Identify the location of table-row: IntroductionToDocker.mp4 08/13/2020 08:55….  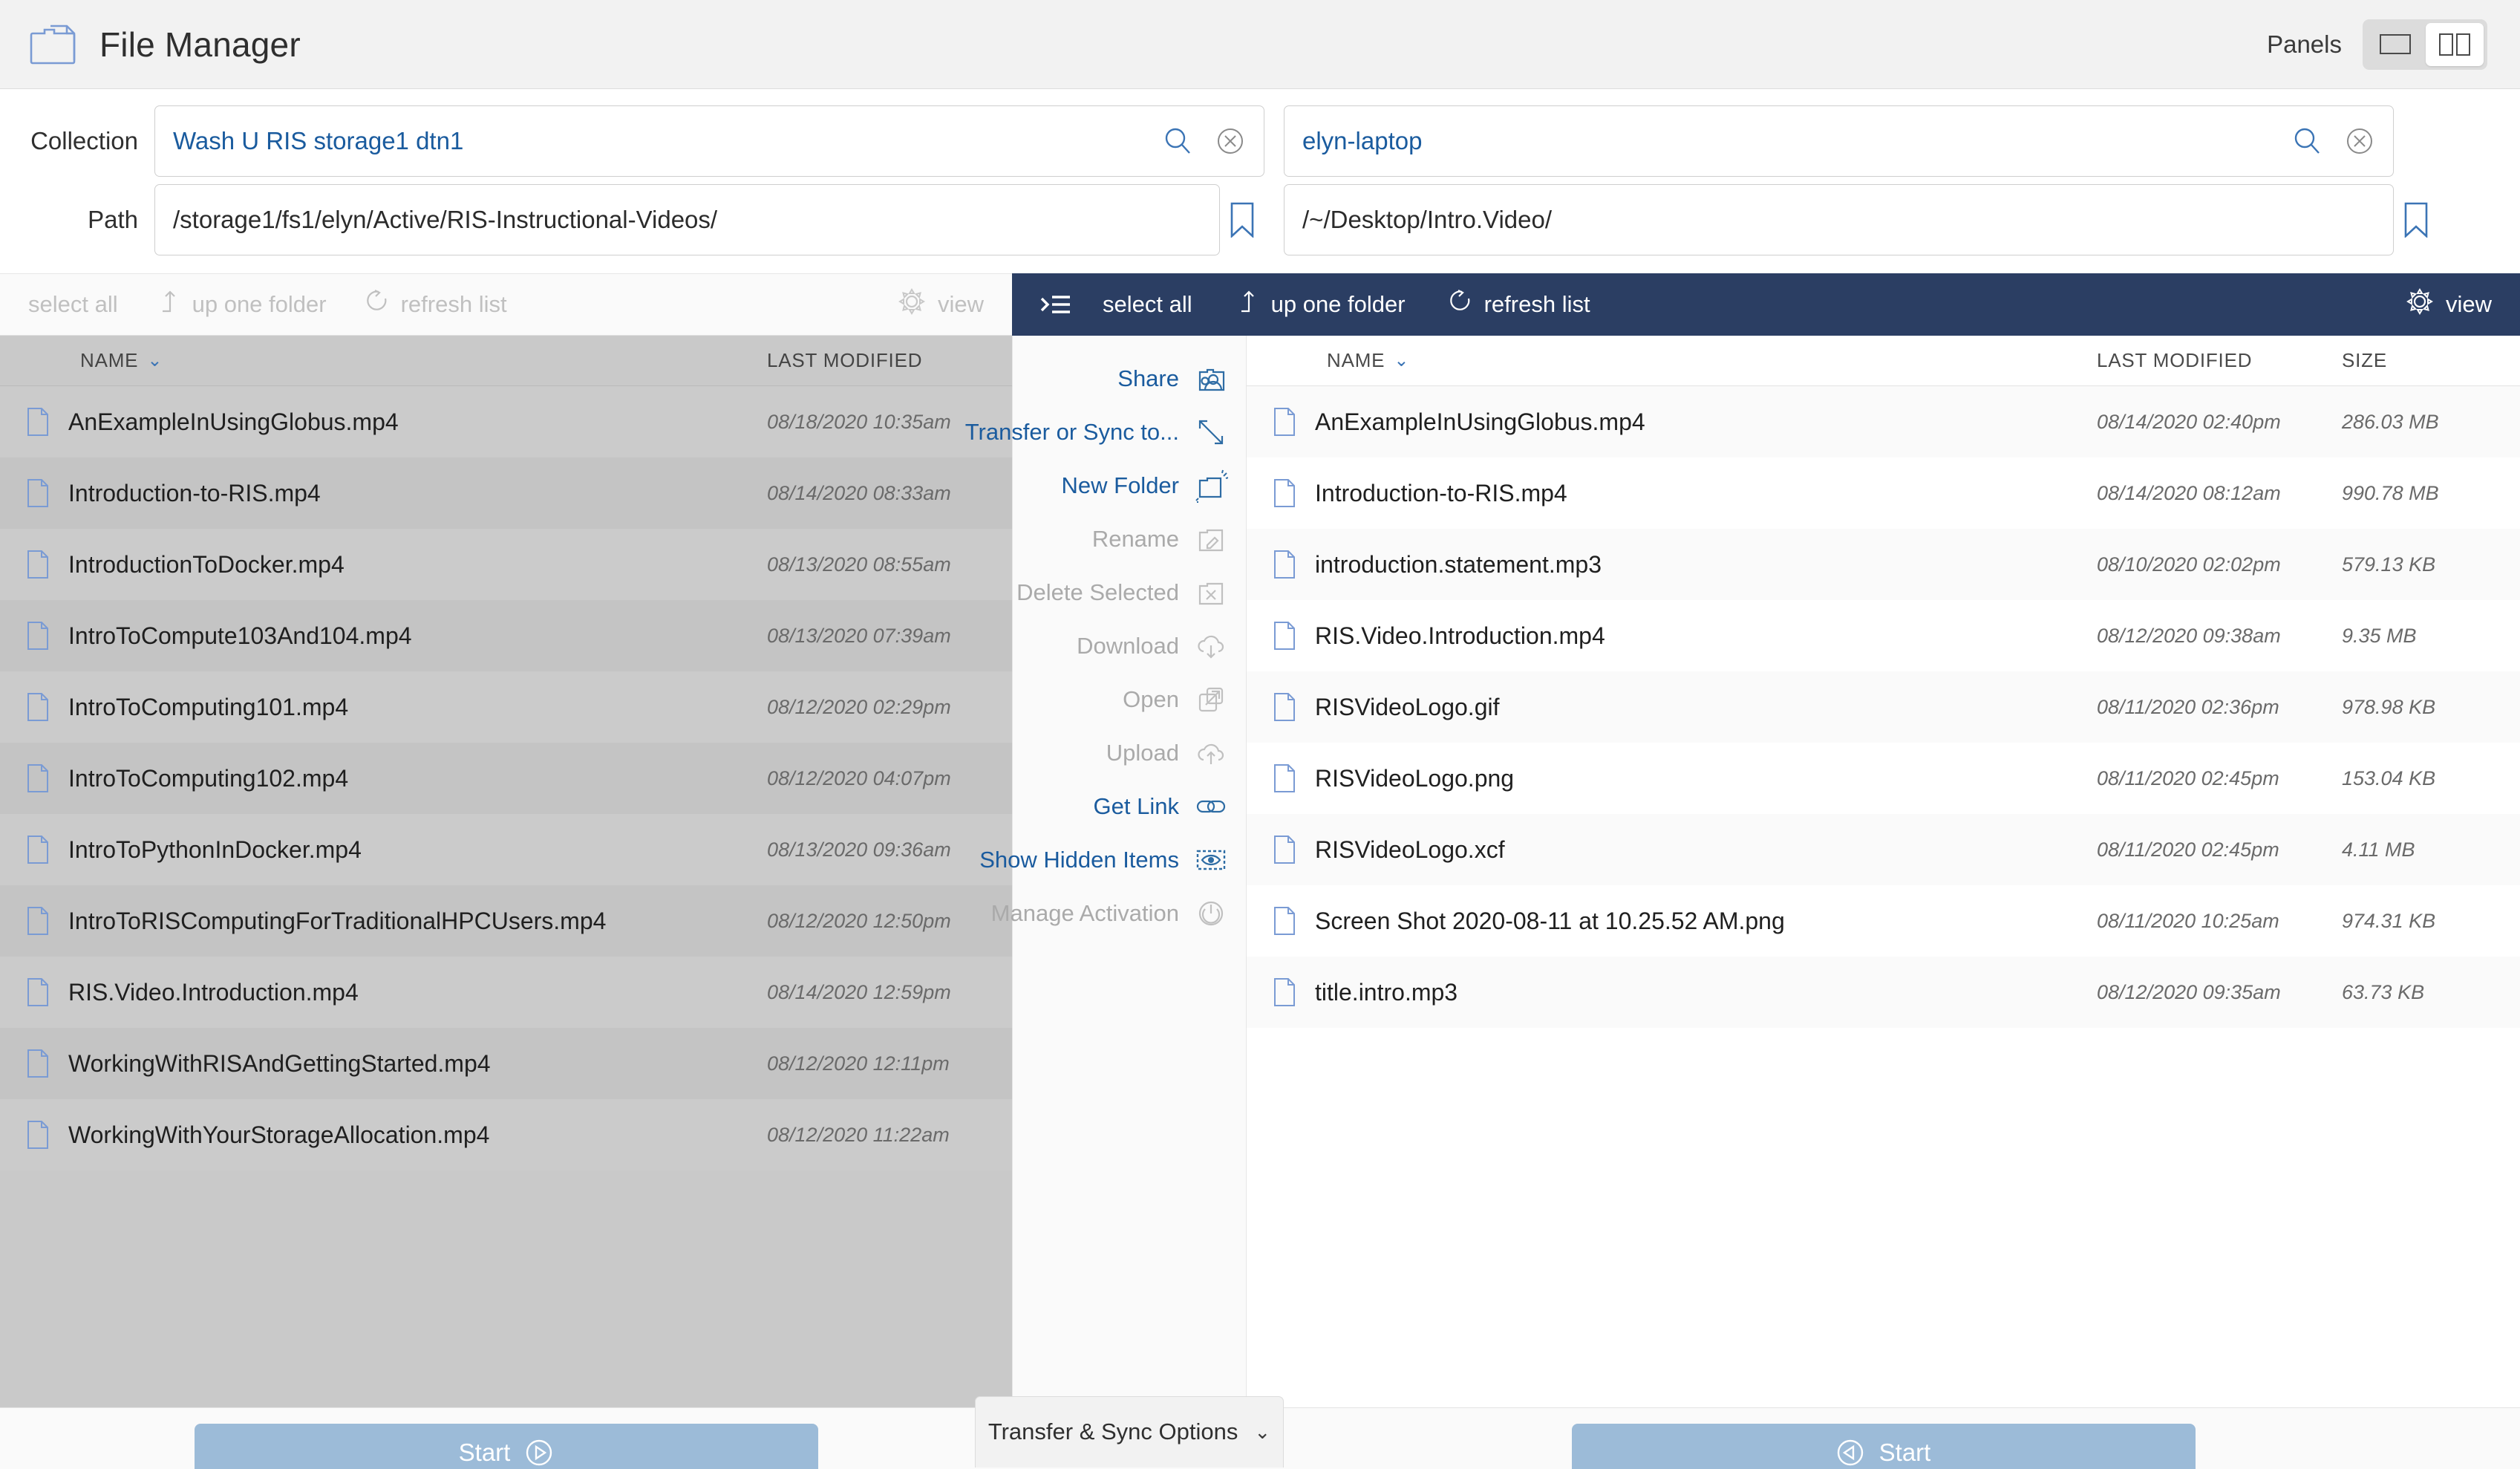
(506, 564).